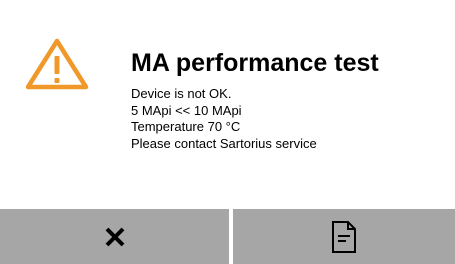 The width and height of the screenshot is (455, 264). I want to click on message-line: Please contact Sartorius service, so click(224, 143).